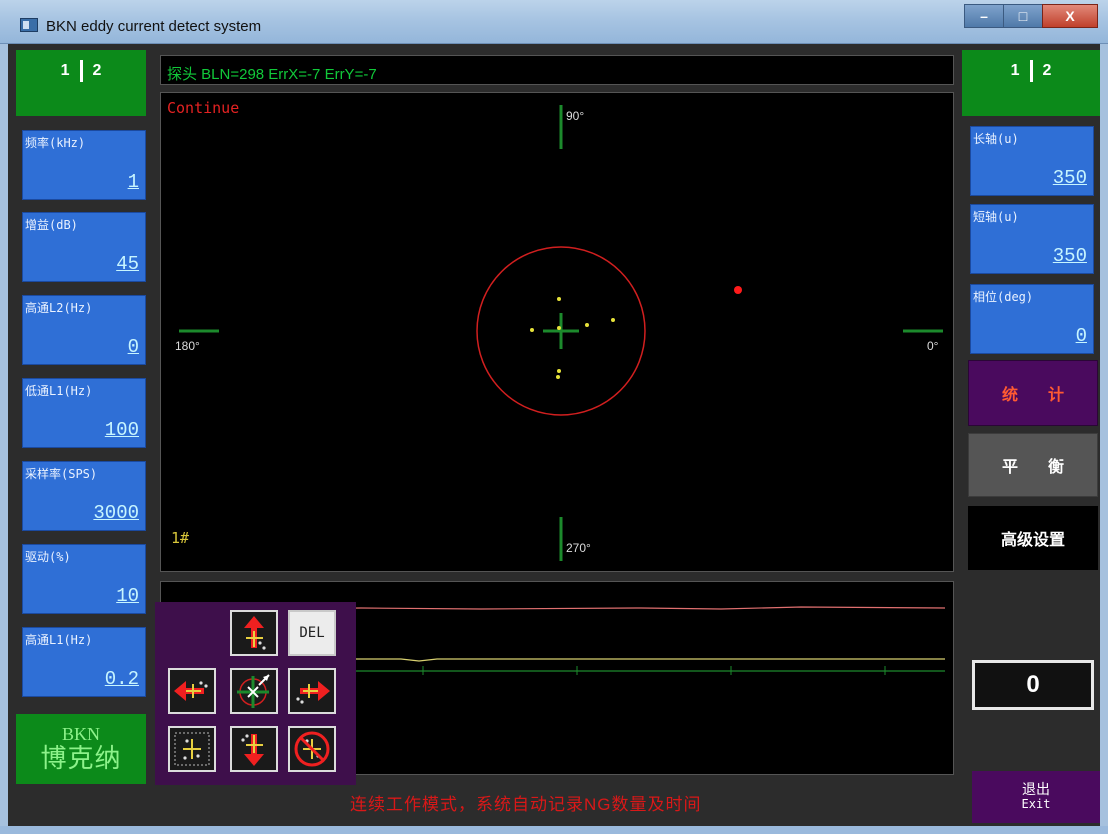 The width and height of the screenshot is (1108, 834). Describe the element at coordinates (1047, 71) in the screenshot. I see `right-tab-2: 2` at that location.